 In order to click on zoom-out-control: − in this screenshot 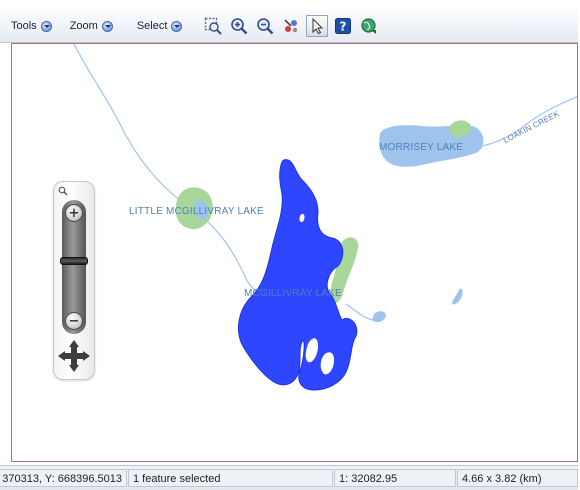, I will do `click(74, 321)`.